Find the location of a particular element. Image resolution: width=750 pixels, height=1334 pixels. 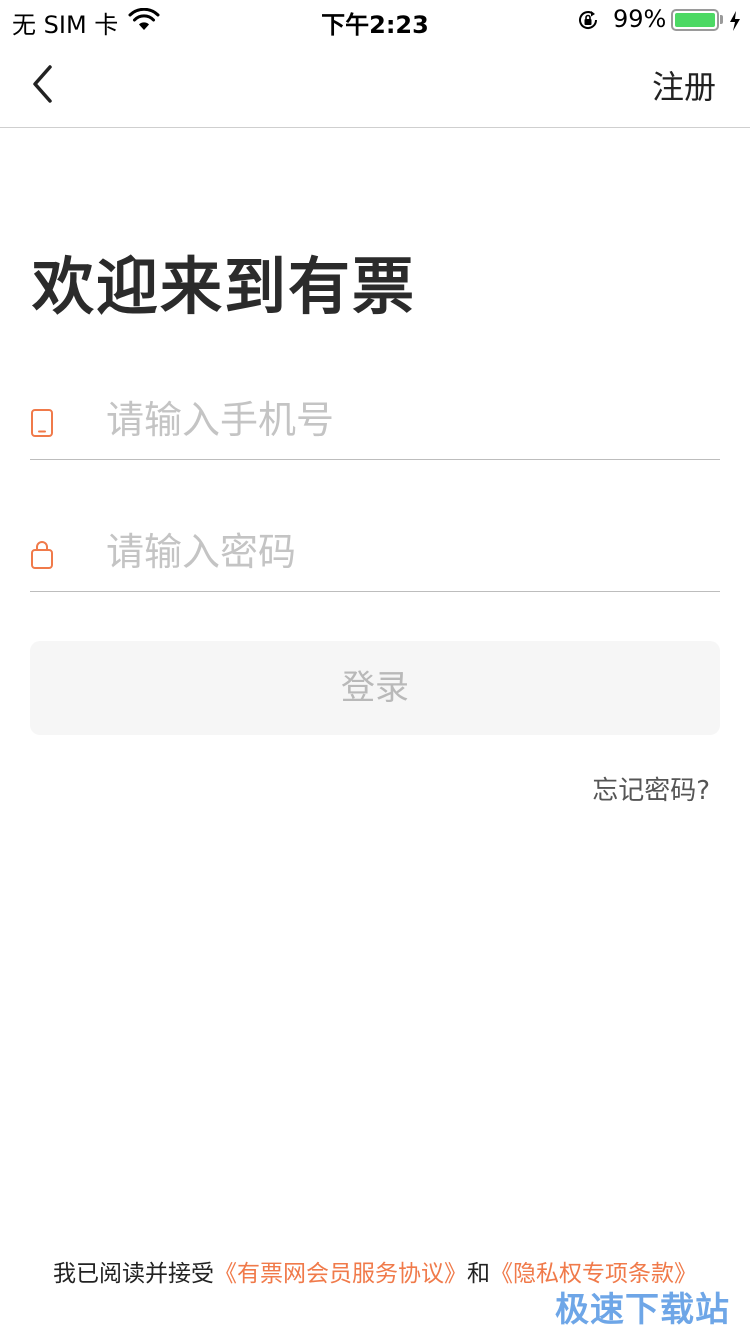

watermark-logo: 极速下载站 is located at coordinates (642, 1310).